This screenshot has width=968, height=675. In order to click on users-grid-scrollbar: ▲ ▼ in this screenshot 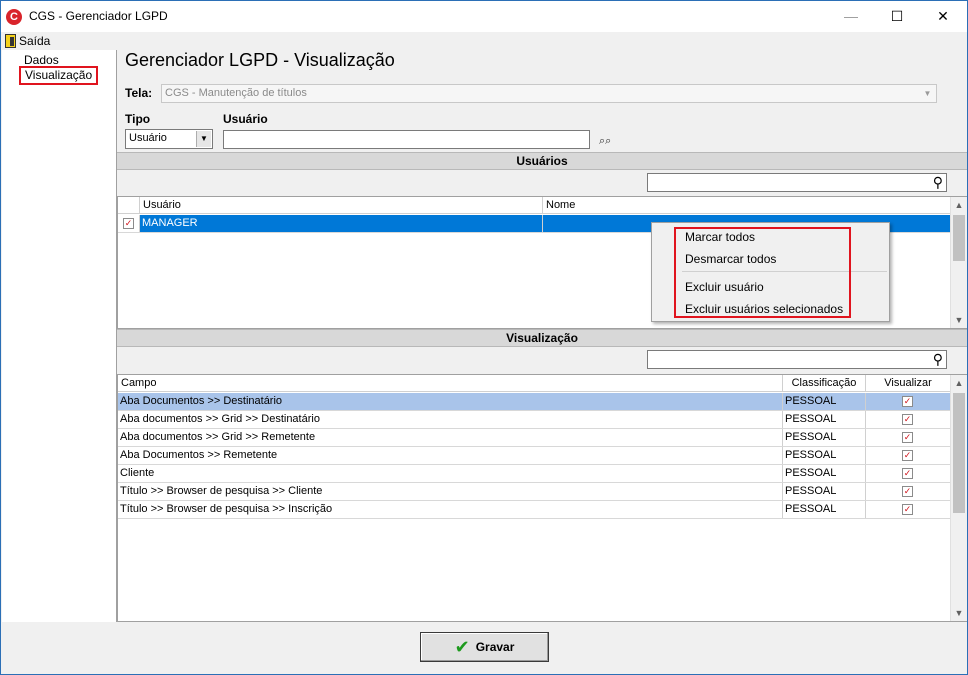, I will do `click(958, 262)`.